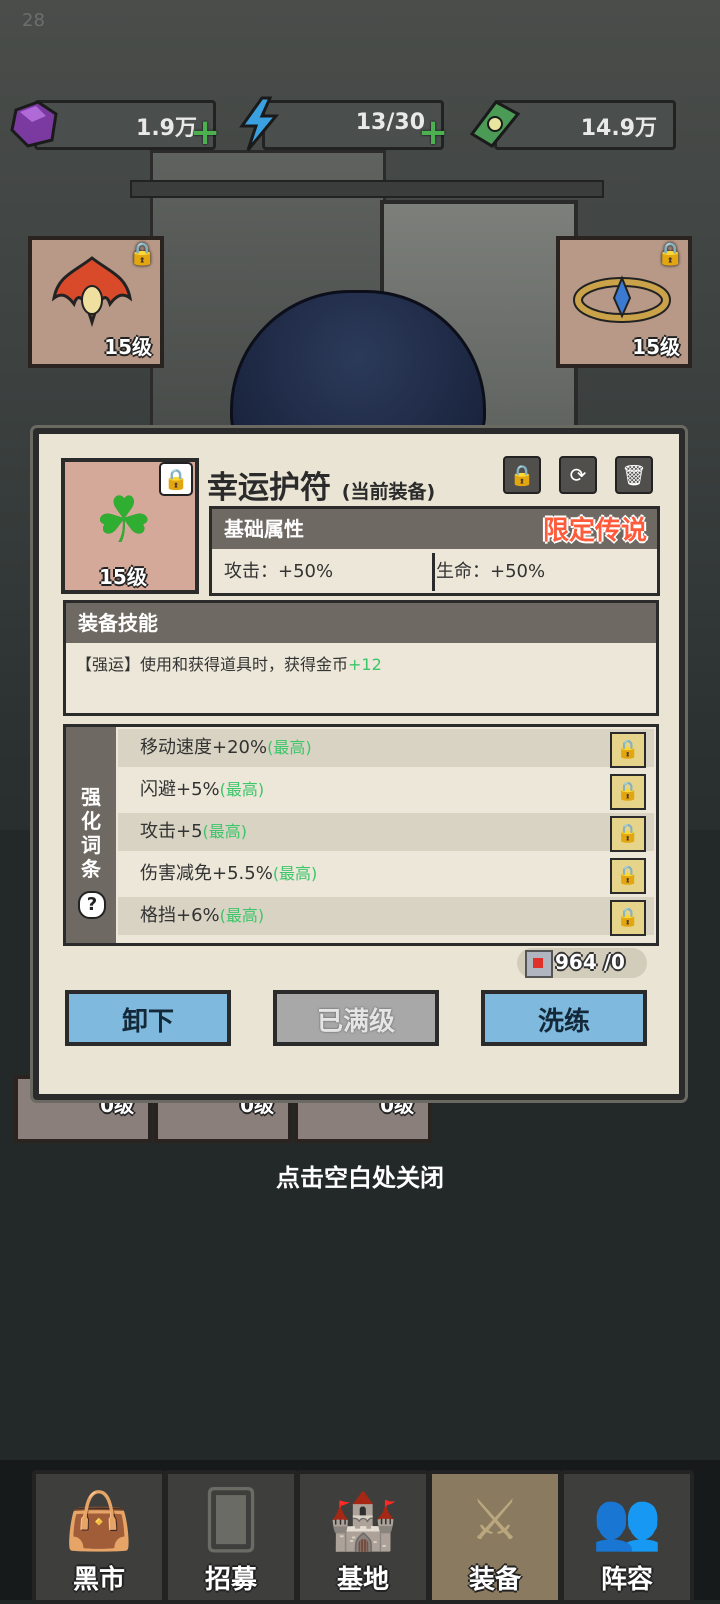 Image resolution: width=720 pixels, height=1604 pixels. I want to click on add-gems-button: +, so click(205, 132).